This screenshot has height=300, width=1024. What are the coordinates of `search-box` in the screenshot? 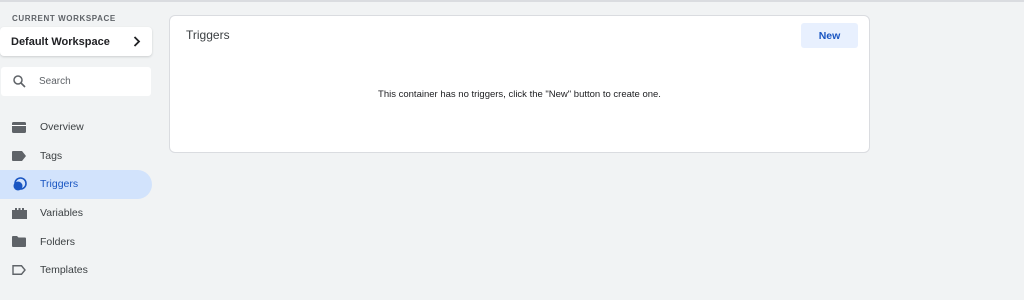 It's located at (76, 81).